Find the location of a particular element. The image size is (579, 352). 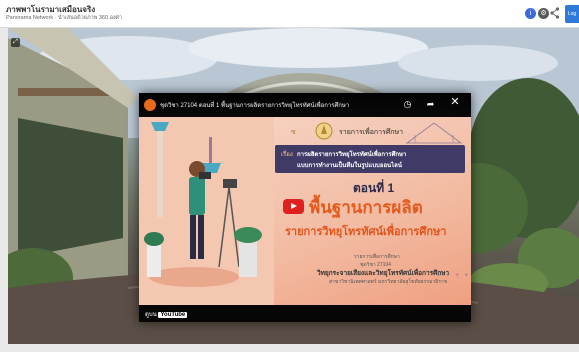

close-modal-button: ✕ is located at coordinates (455, 102).